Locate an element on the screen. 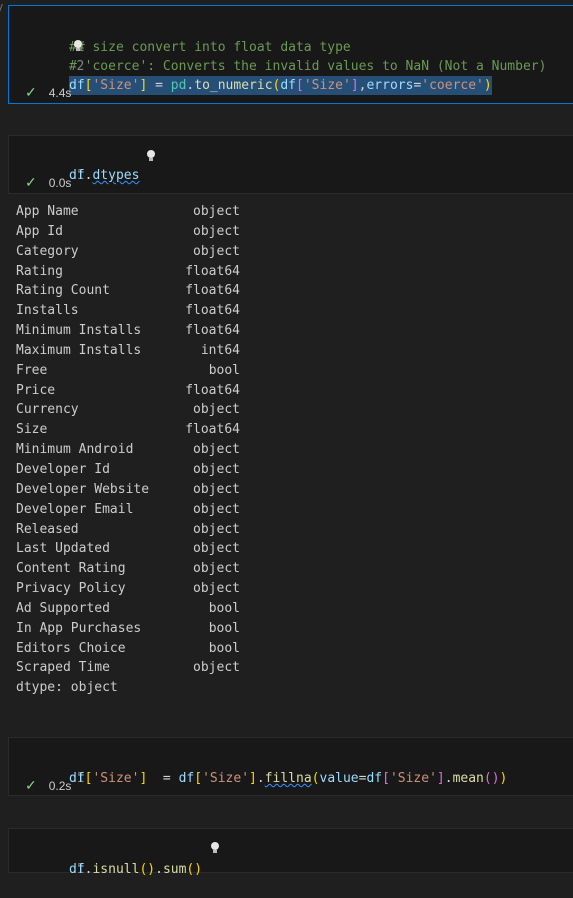 This screenshot has height=898, width=573. check-icon: ✓ is located at coordinates (31, 785).